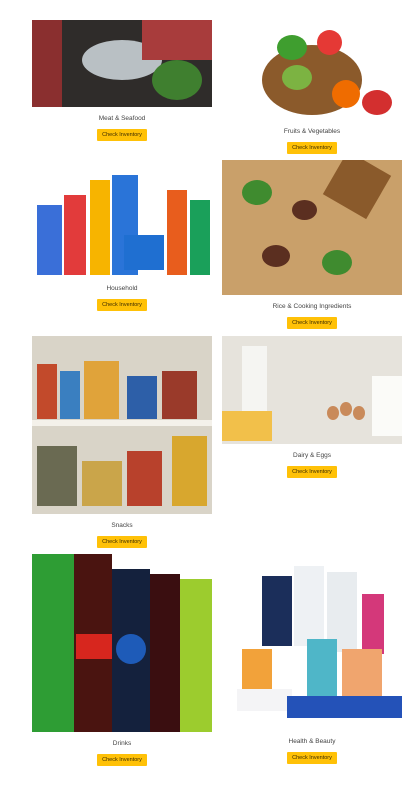  I want to click on toiletries-image, so click(312, 642).